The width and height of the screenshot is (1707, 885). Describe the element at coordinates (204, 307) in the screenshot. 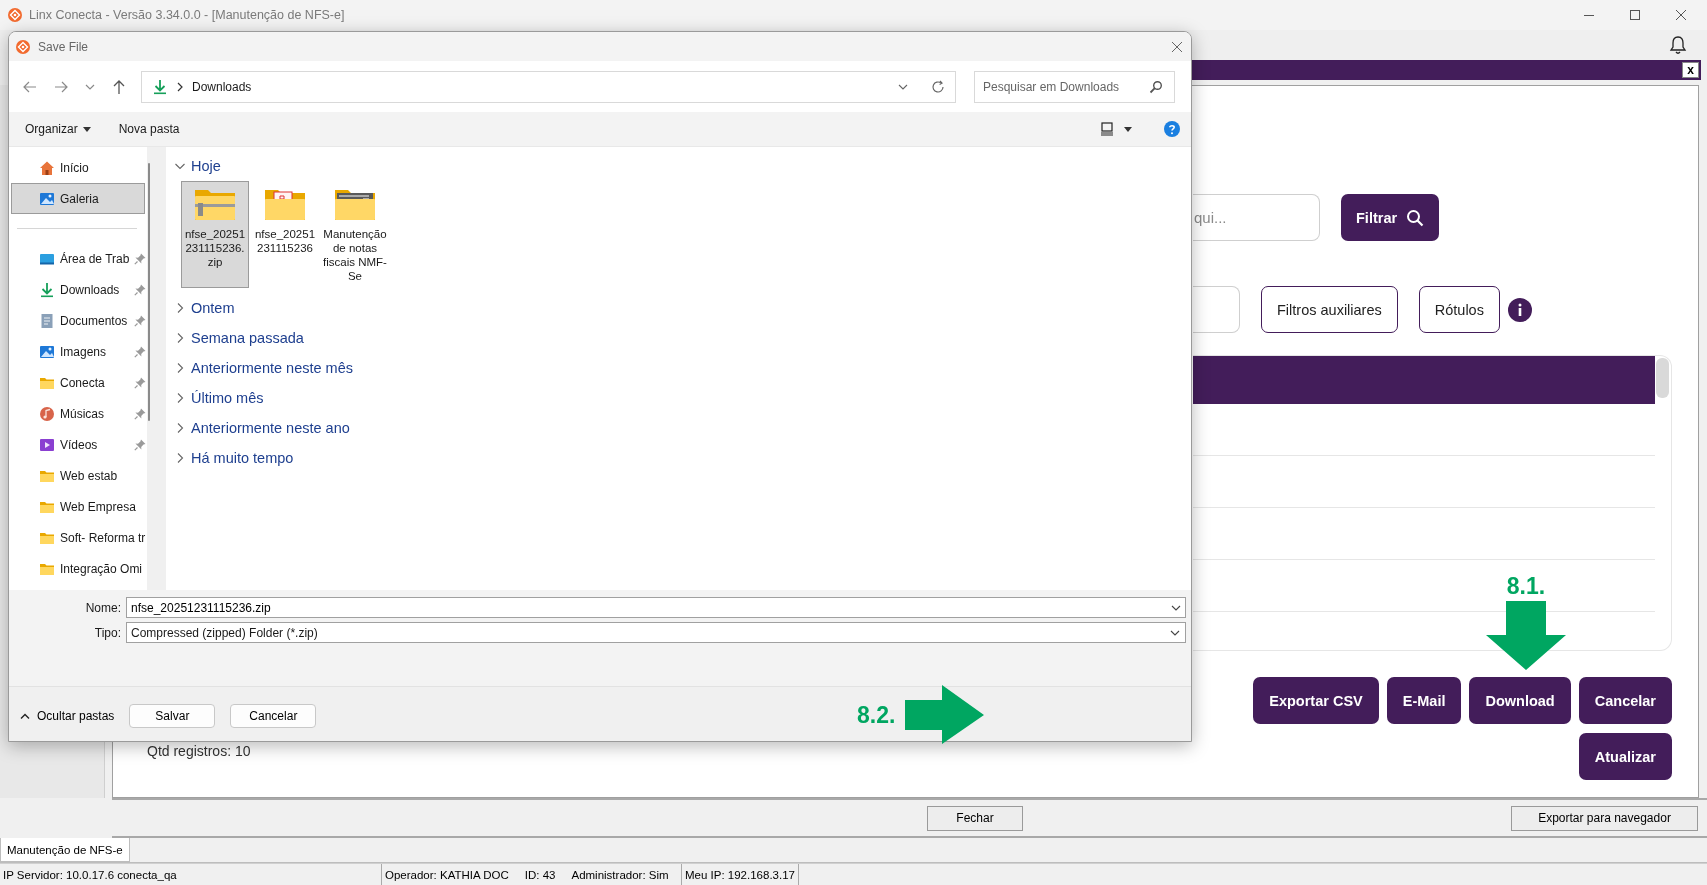

I see `group-header: Ontem` at that location.